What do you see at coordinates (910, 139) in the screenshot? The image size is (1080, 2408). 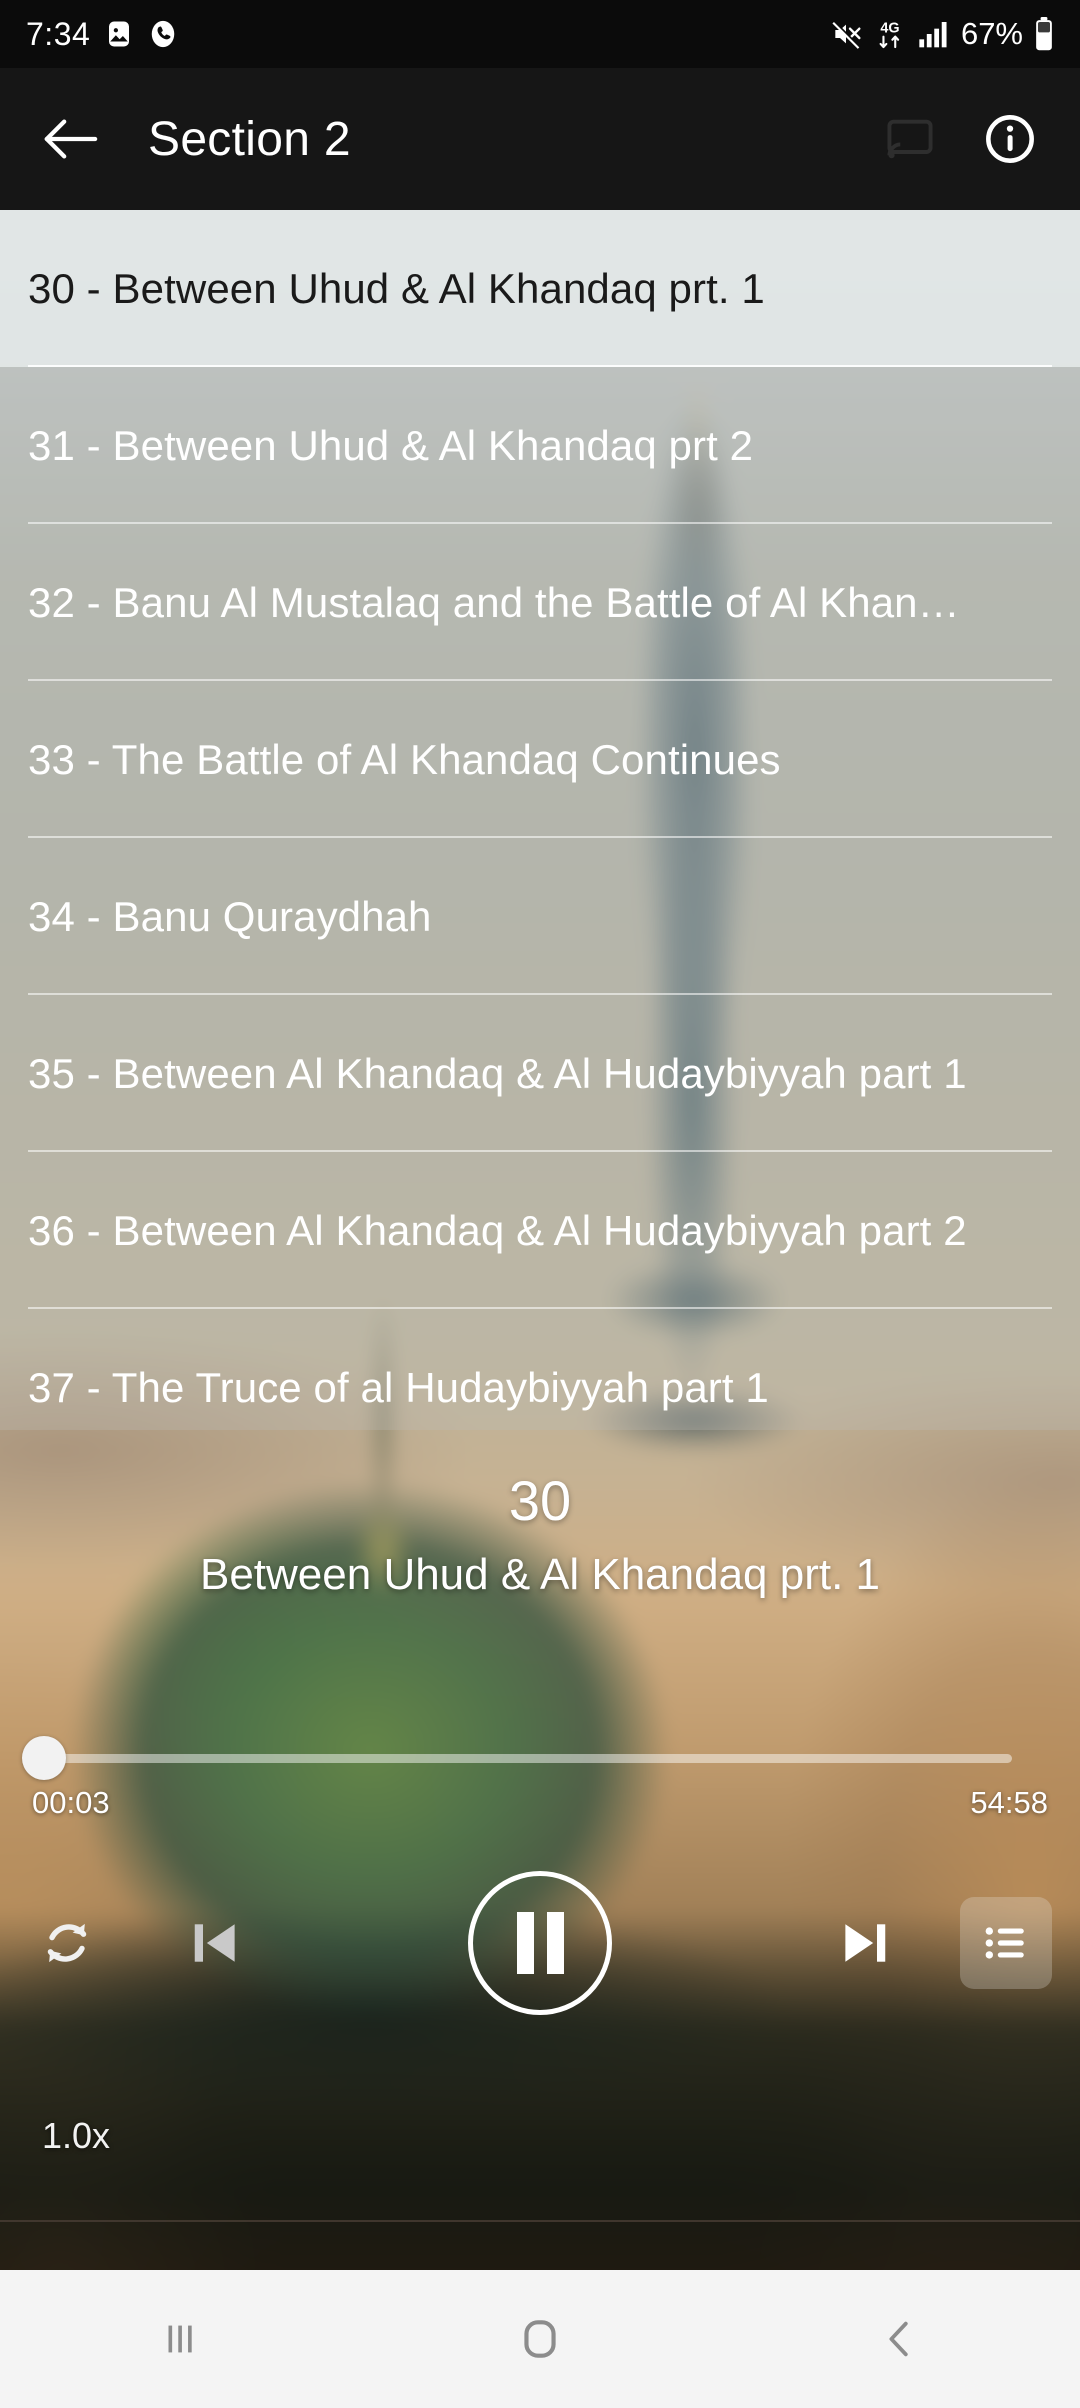 I see `cast-icon` at bounding box center [910, 139].